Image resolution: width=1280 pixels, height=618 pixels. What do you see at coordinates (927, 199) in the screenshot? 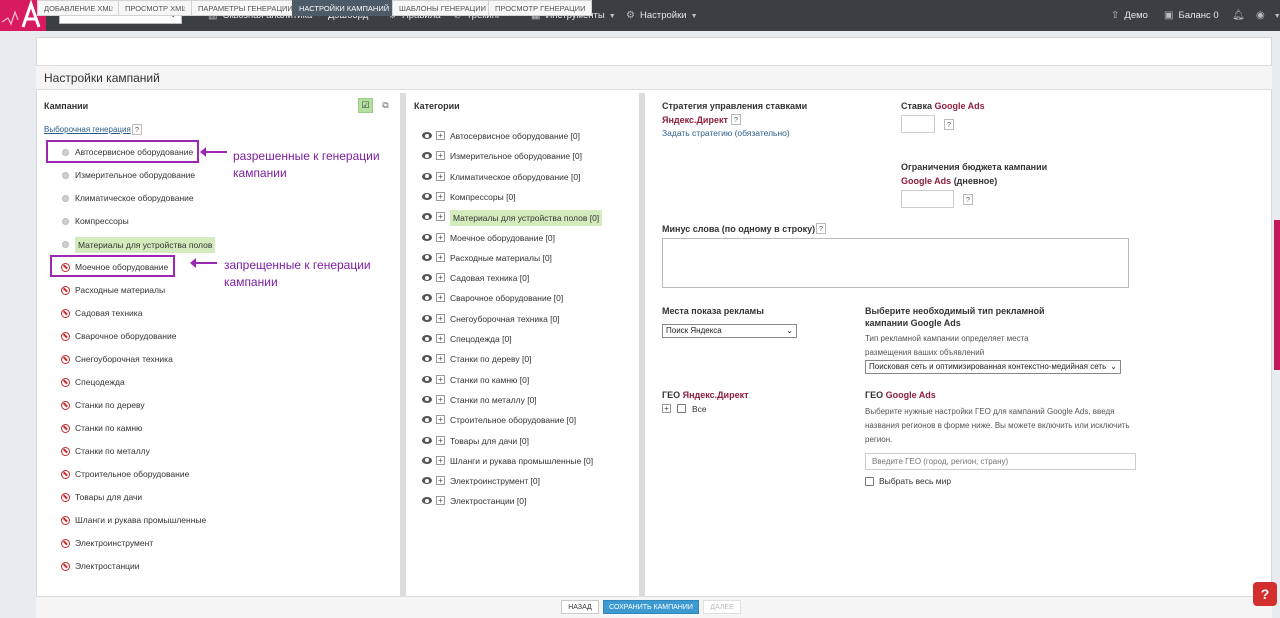
I see `budget-input` at bounding box center [927, 199].